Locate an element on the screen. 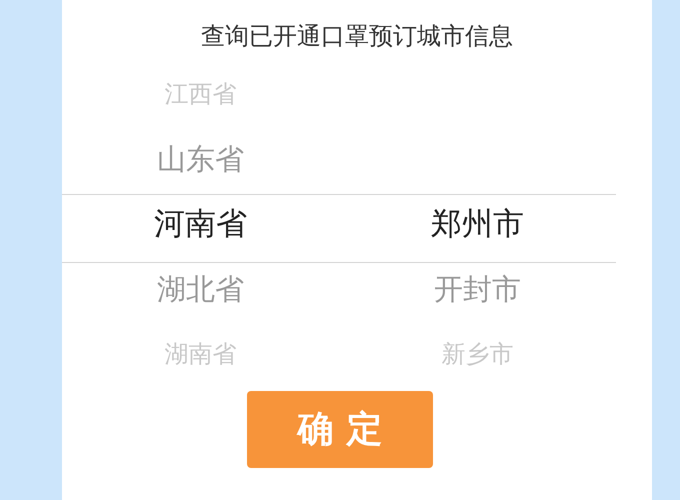  dialog-title: 查询已开通口罩预订城市信息 is located at coordinates (357, 36).